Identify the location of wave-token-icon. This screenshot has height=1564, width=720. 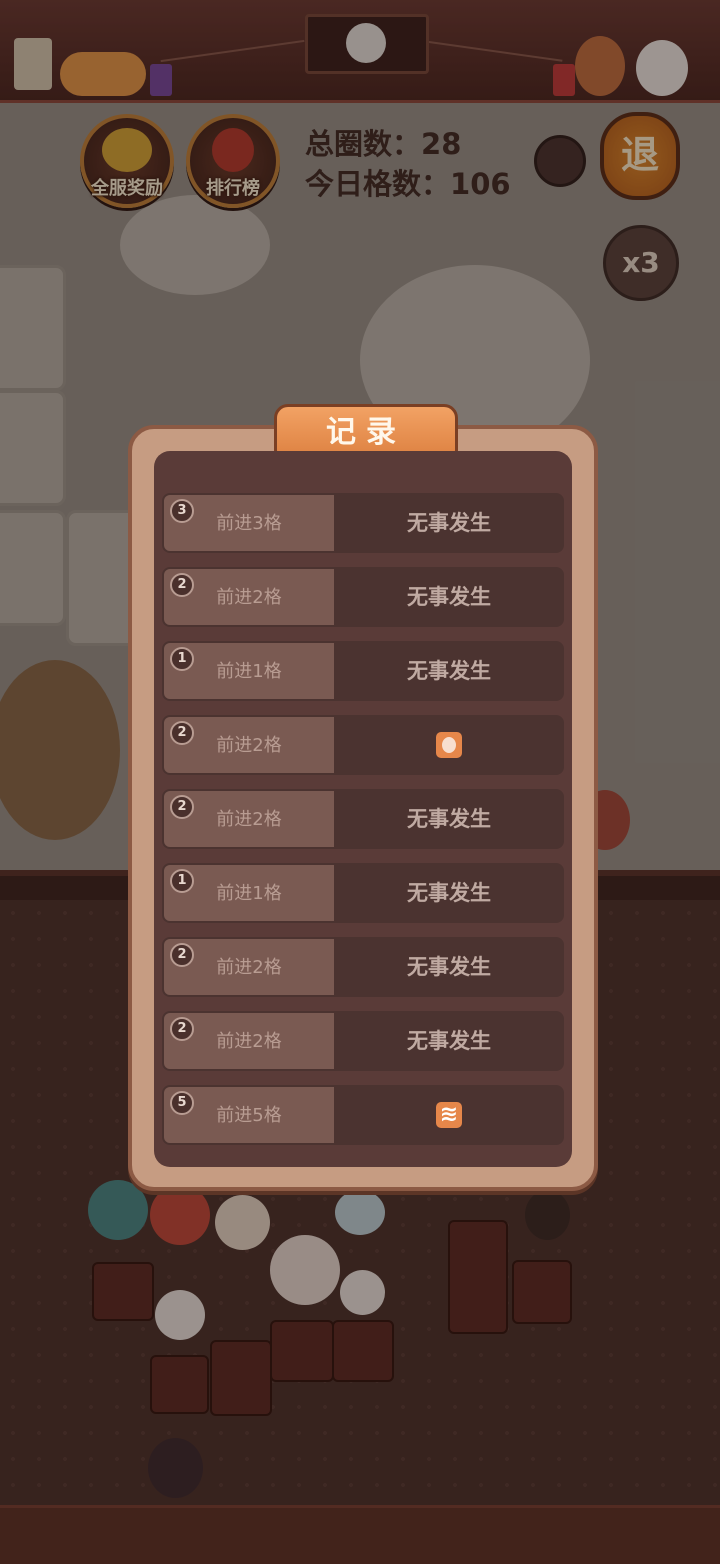
(449, 1114).